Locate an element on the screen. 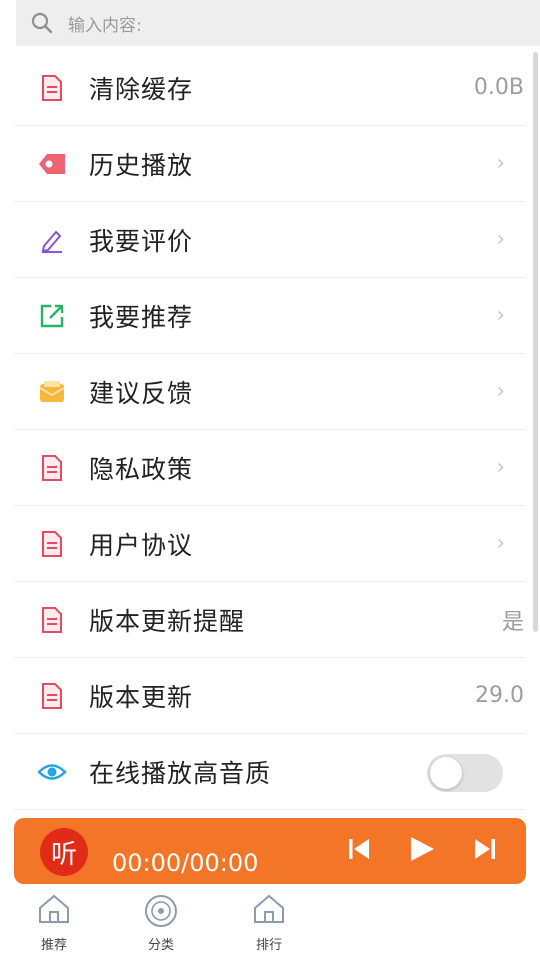  tab-category: 分类 is located at coordinates (161, 923).